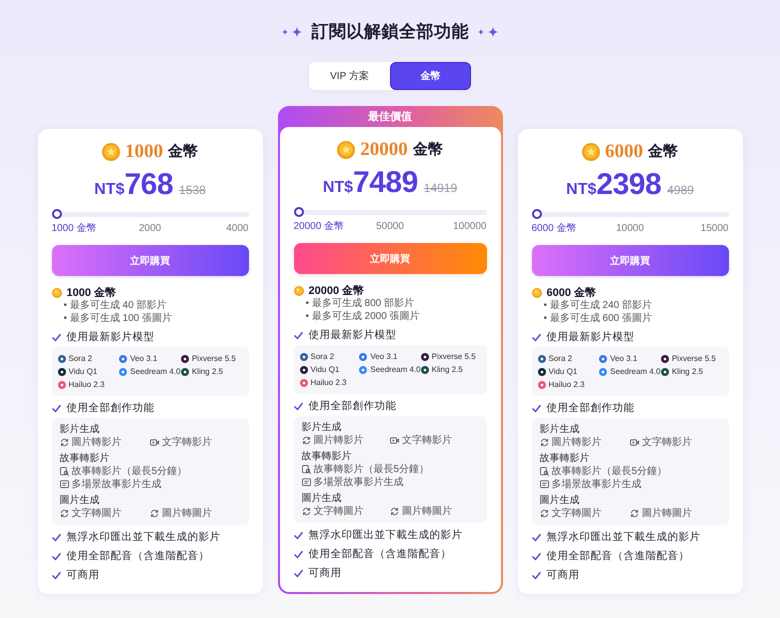  What do you see at coordinates (360, 304) in the screenshot?
I see `quota-text: • 最多可生成 800 部影片` at bounding box center [360, 304].